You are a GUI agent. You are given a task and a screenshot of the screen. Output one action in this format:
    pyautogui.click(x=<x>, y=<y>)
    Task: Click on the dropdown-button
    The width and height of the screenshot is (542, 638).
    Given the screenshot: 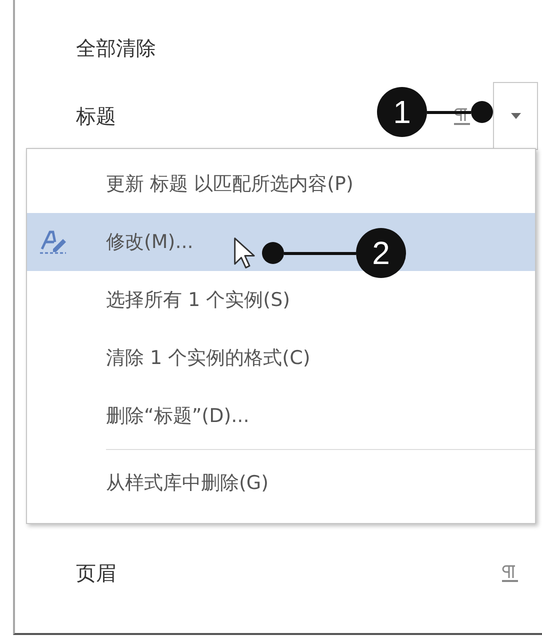 What is the action you would take?
    pyautogui.click(x=515, y=116)
    